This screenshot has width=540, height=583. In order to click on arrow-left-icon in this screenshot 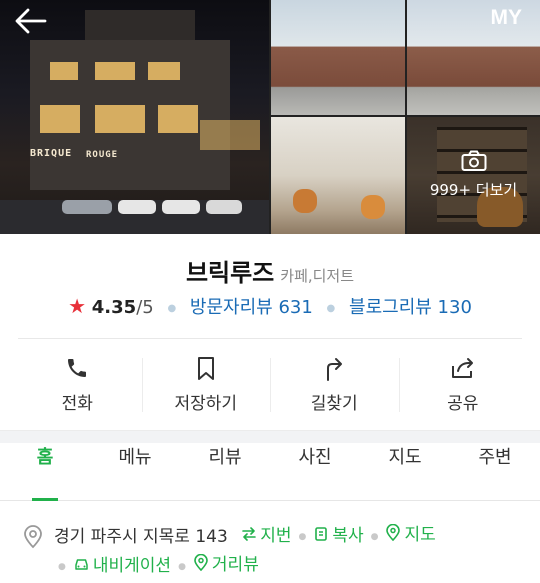, I will do `click(31, 21)`.